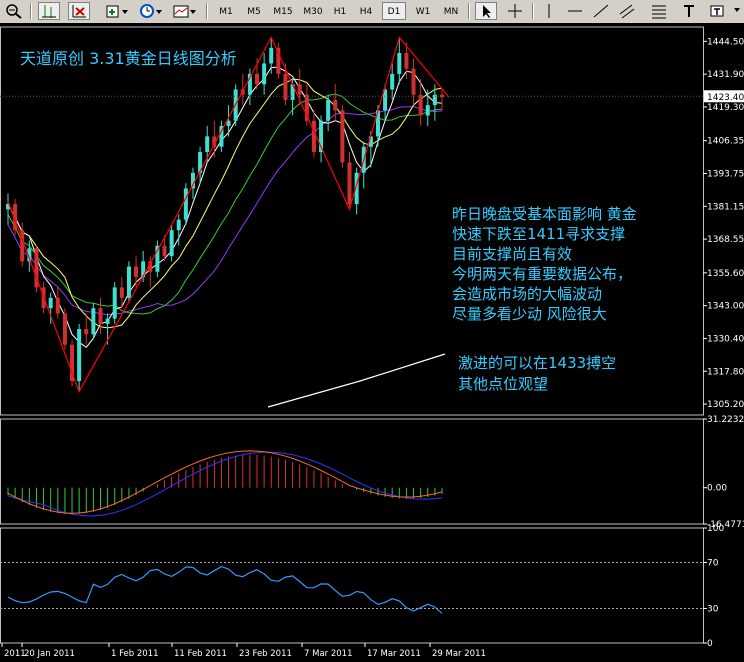 The height and width of the screenshot is (662, 744). What do you see at coordinates (689, 11) in the screenshot?
I see `text-icon` at bounding box center [689, 11].